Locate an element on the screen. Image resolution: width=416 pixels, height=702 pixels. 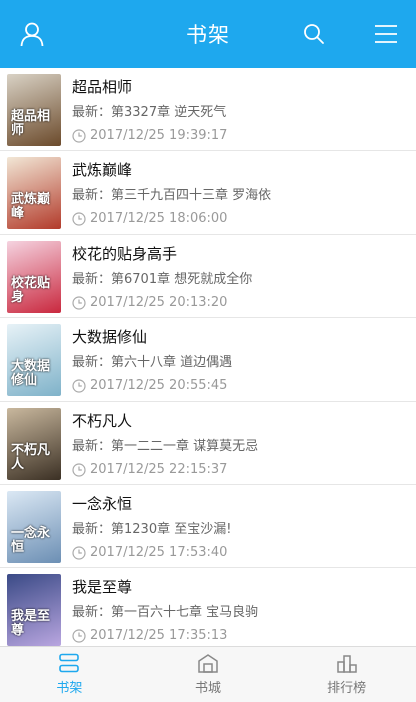
tab-store: 书城 is located at coordinates (208, 674).